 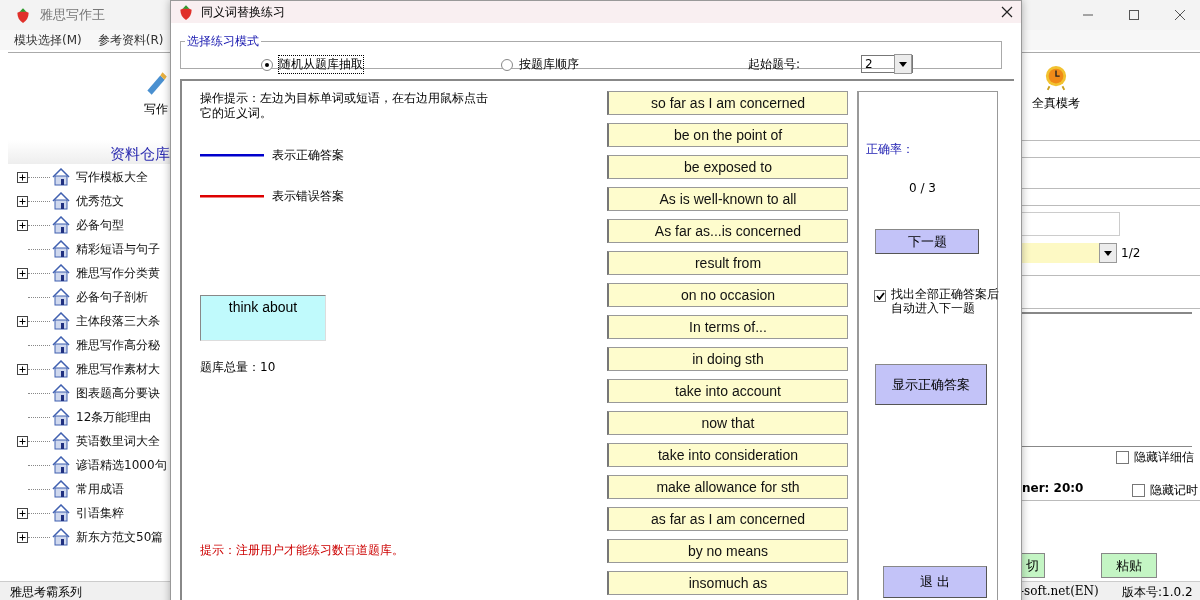 I want to click on radio-option: 随机从题库抽取, so click(x=312, y=64).